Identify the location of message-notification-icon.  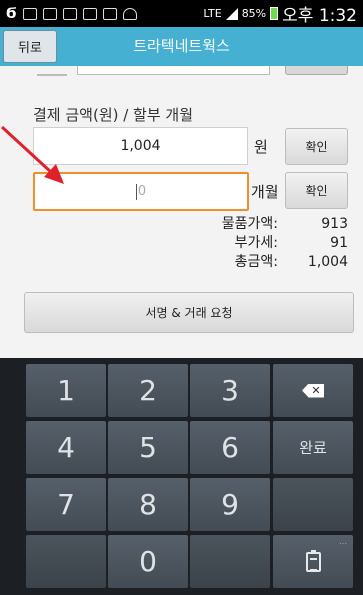
(89, 13).